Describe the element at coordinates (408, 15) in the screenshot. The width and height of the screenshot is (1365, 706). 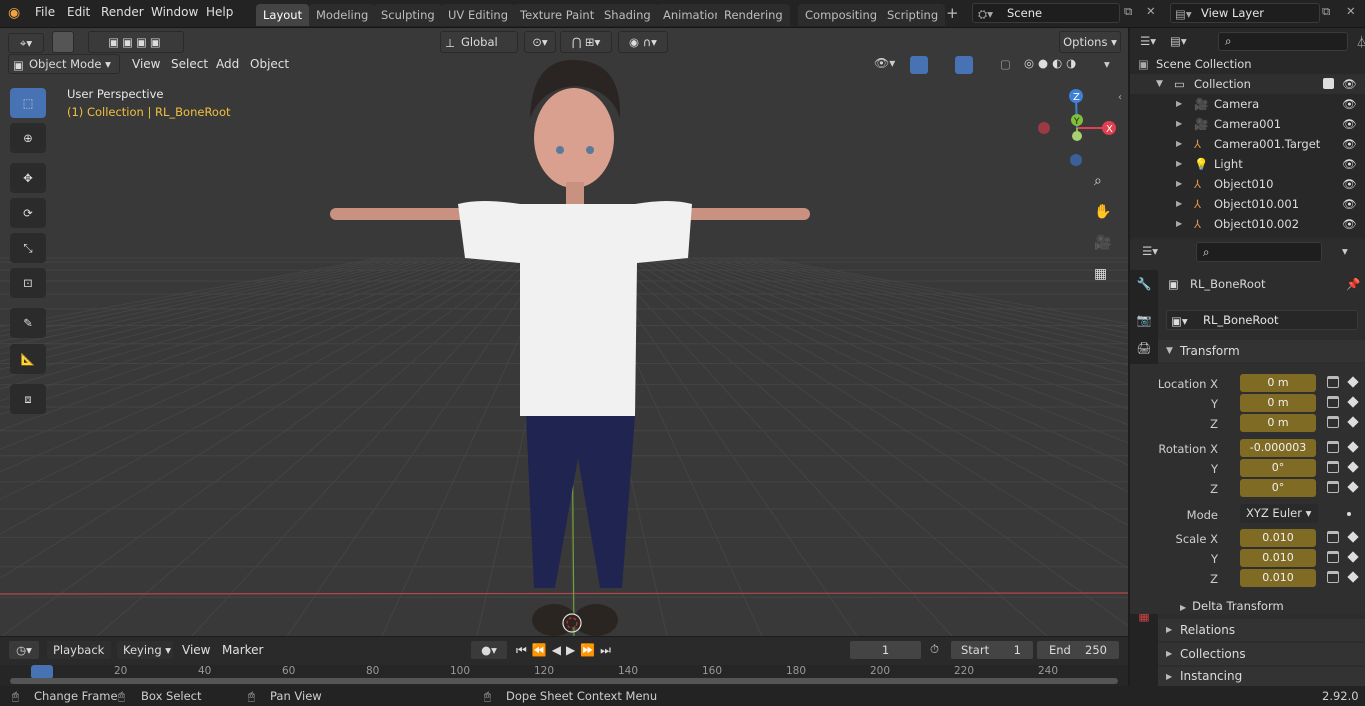
I see `workspace-tab: Sculpting` at that location.